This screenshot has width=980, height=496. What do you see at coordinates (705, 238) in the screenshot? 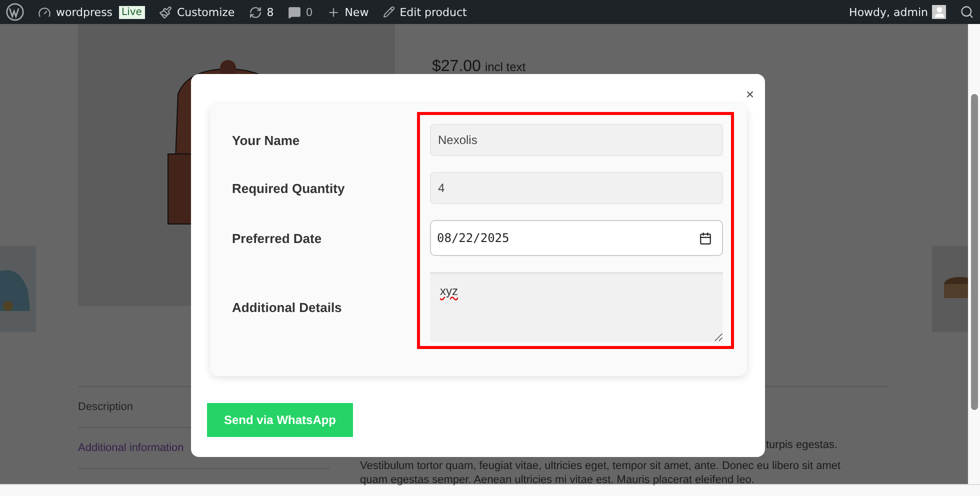
I see `calendar-icon` at bounding box center [705, 238].